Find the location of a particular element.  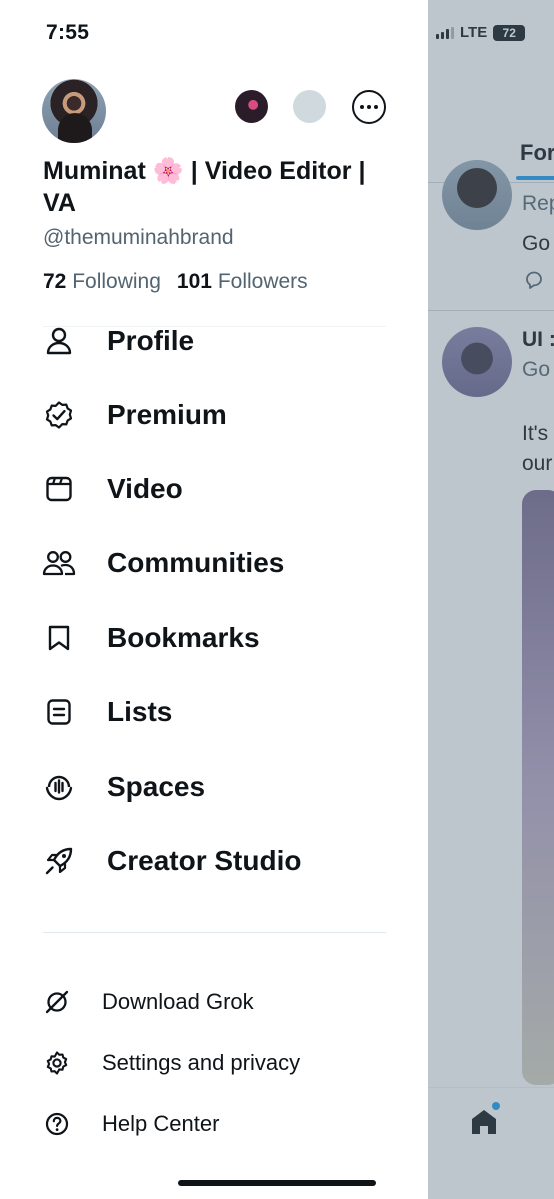

communities-icon is located at coordinates (59, 563).